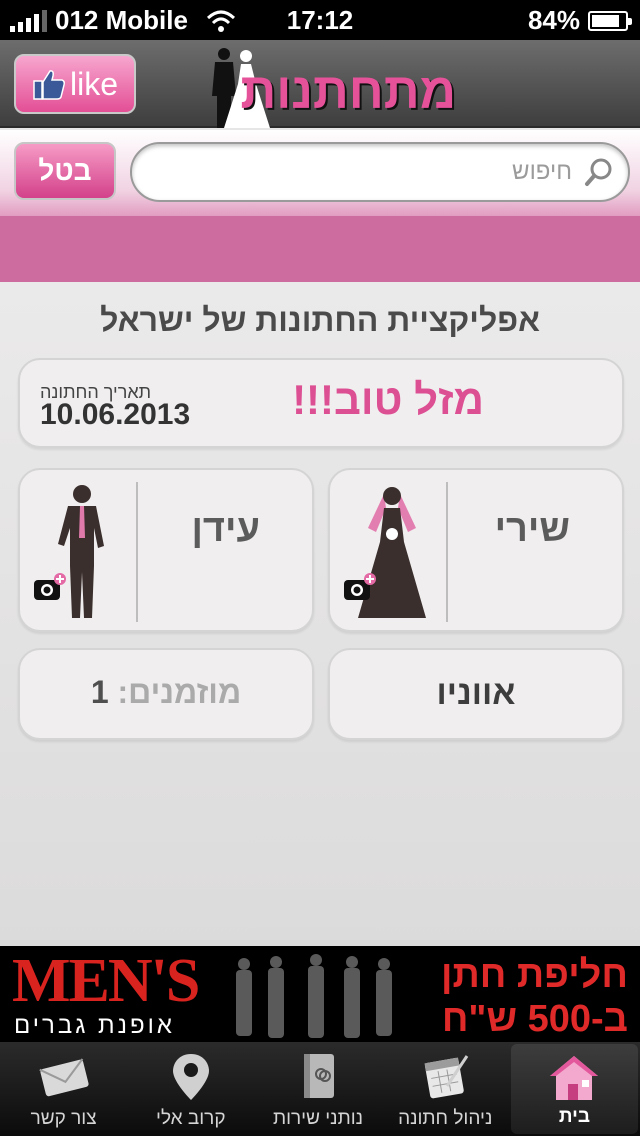  What do you see at coordinates (320, 320) in the screenshot?
I see `app-tagline: אפליקציית החתונות של ישראל` at bounding box center [320, 320].